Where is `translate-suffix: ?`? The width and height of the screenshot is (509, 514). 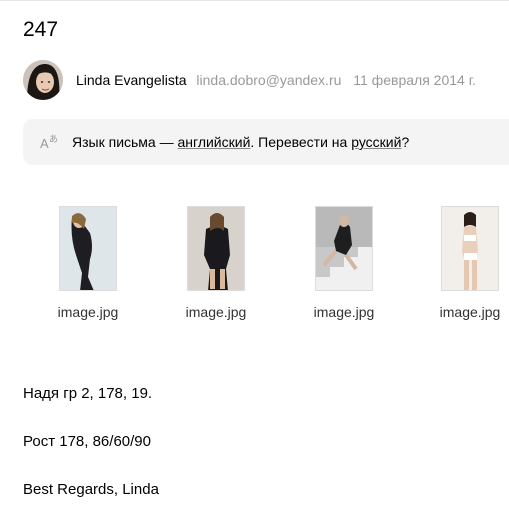
translate-suffix: ? is located at coordinates (405, 142).